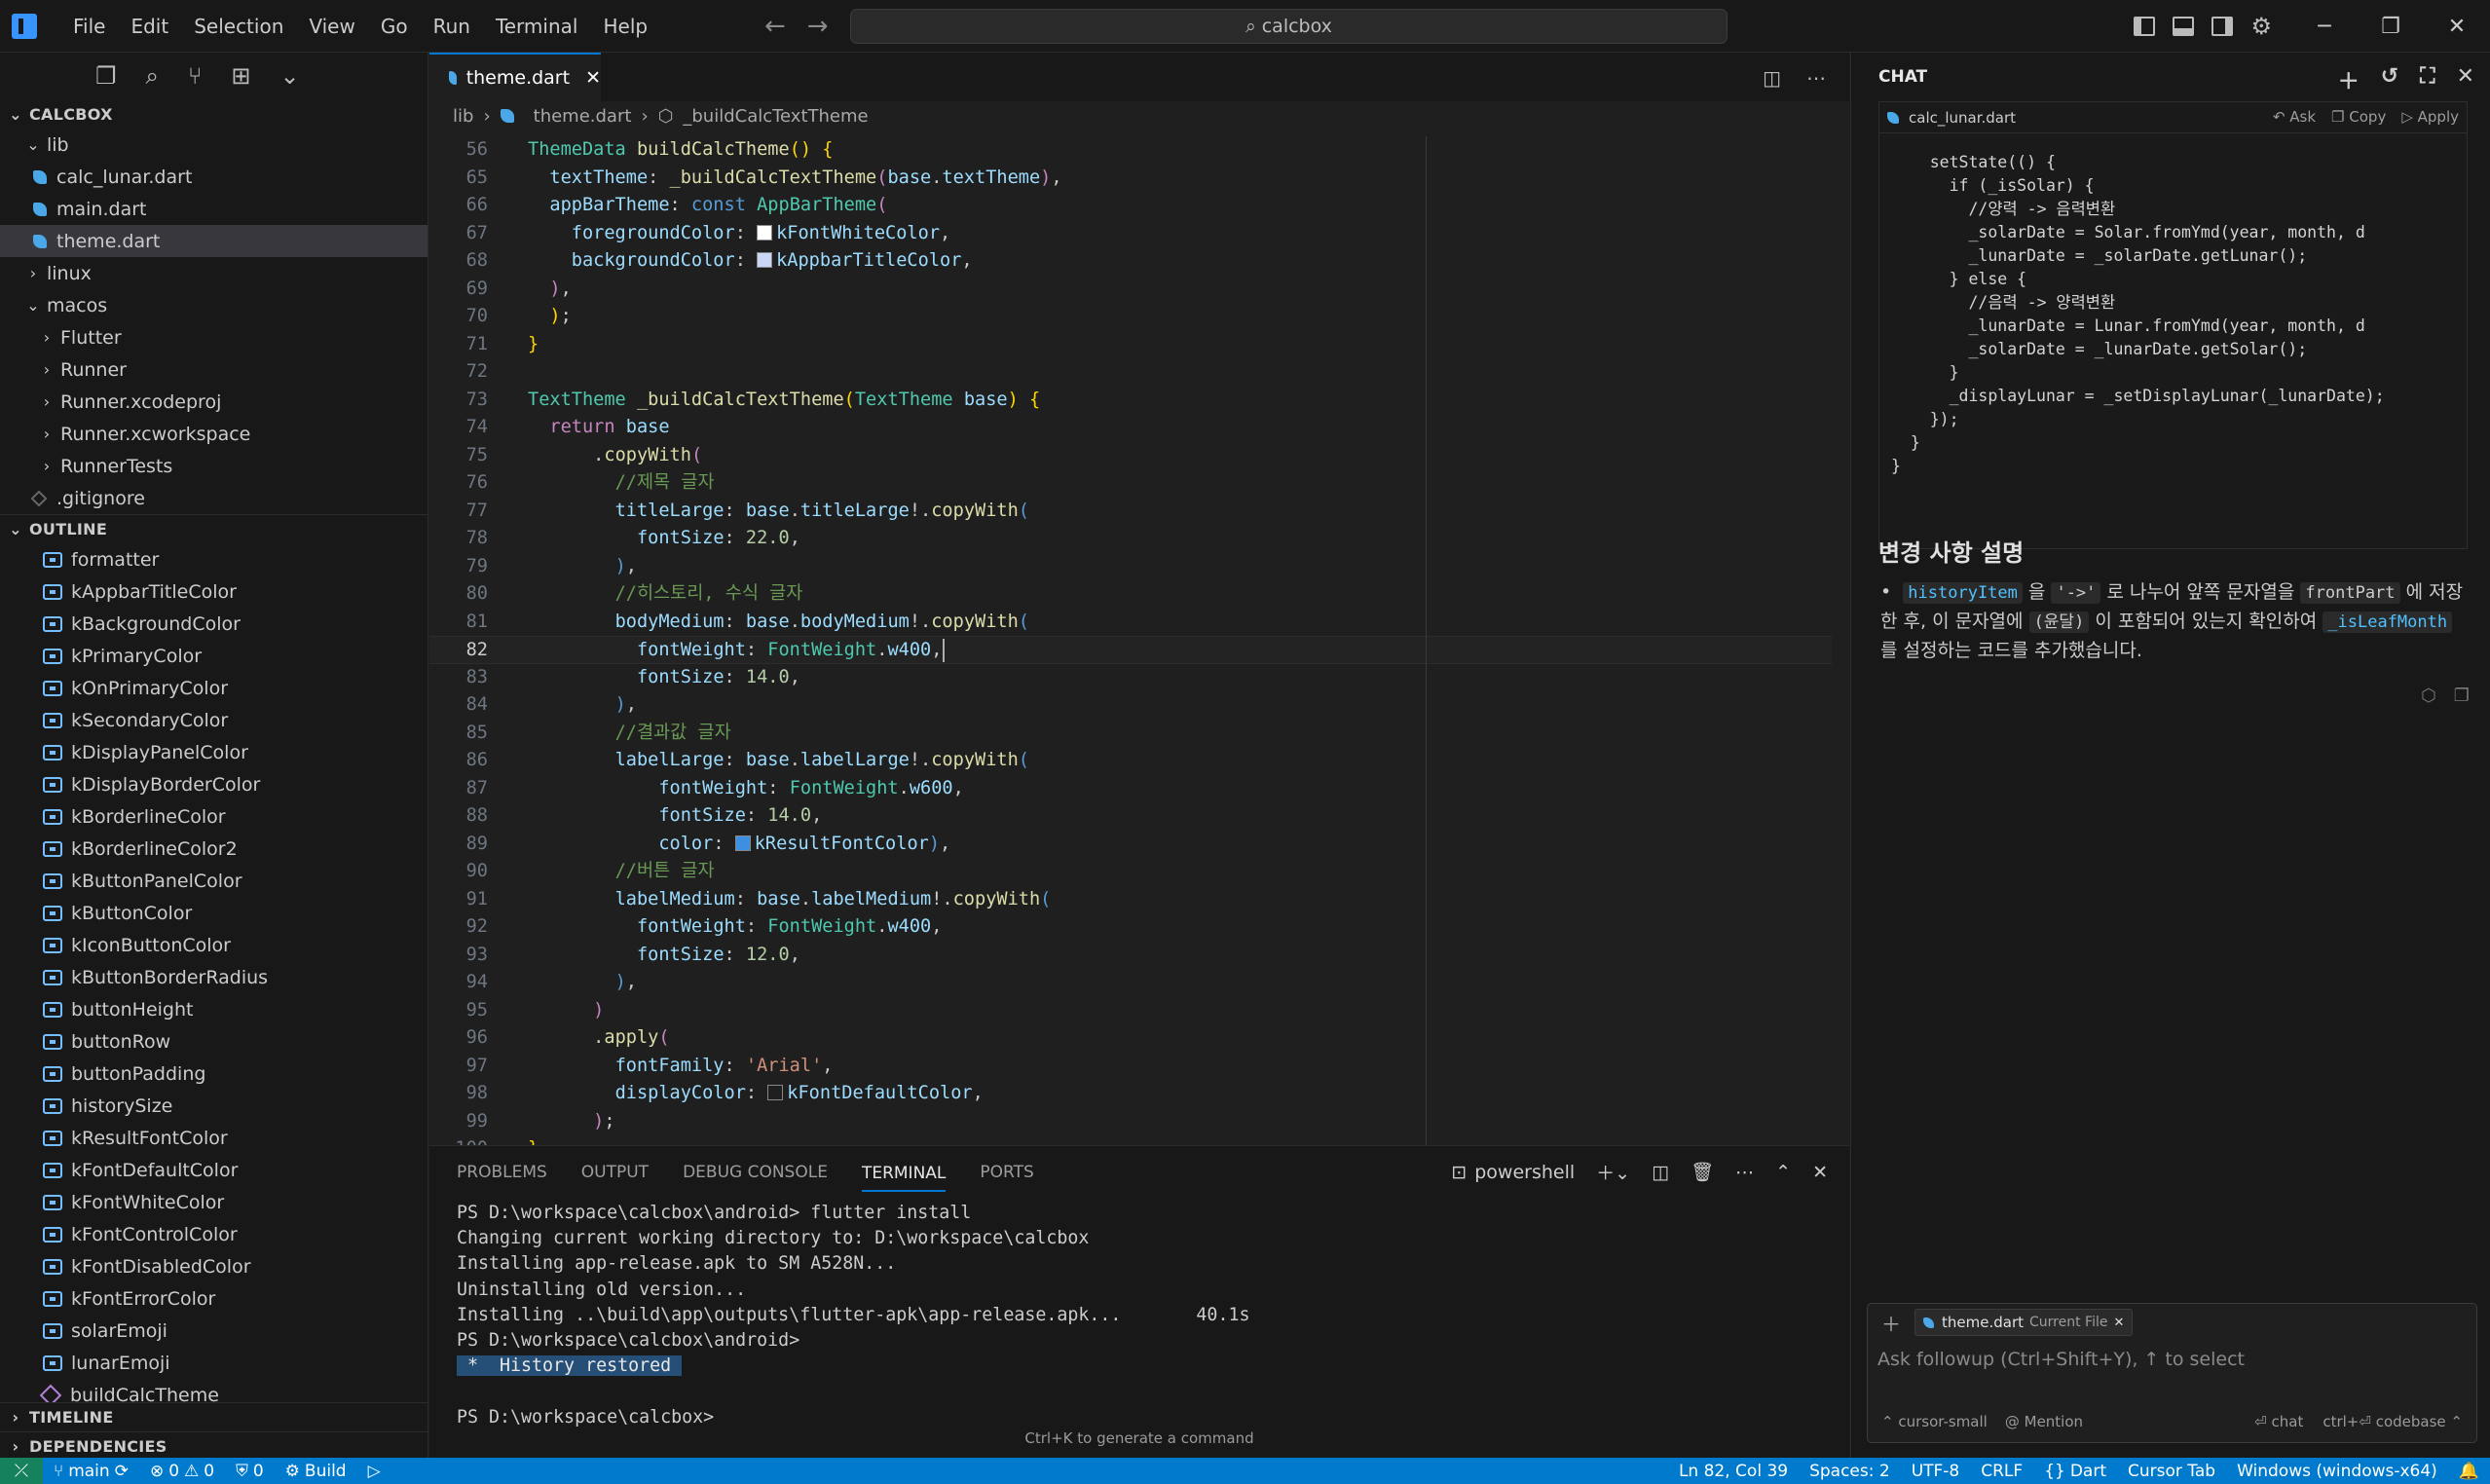 The image size is (2490, 1484). I want to click on file-item: calc_lunar.dart, so click(213, 177).